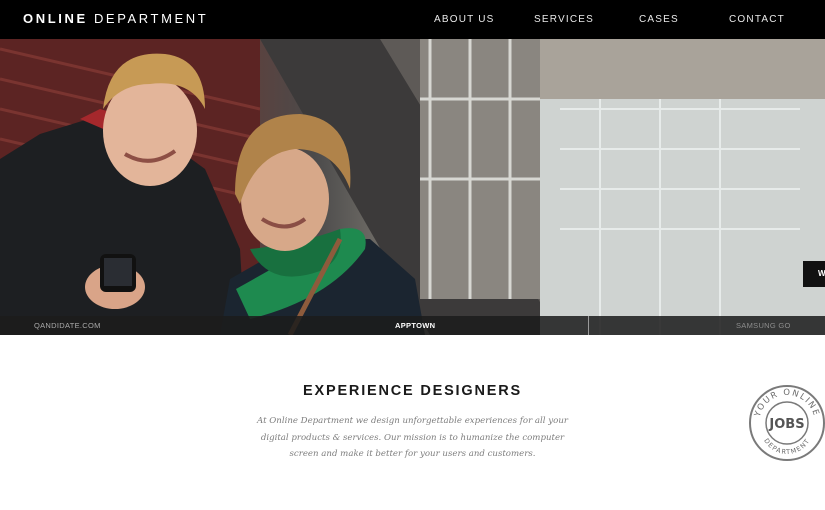  Describe the element at coordinates (151, 18) in the screenshot. I see `logo-light: DEPARTMENT` at that location.